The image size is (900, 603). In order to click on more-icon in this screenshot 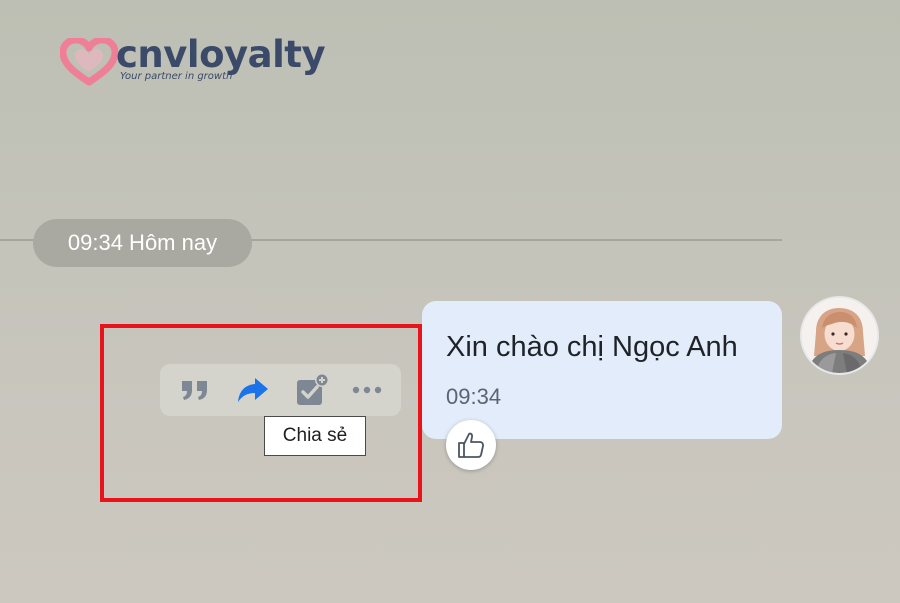, I will do `click(367, 390)`.